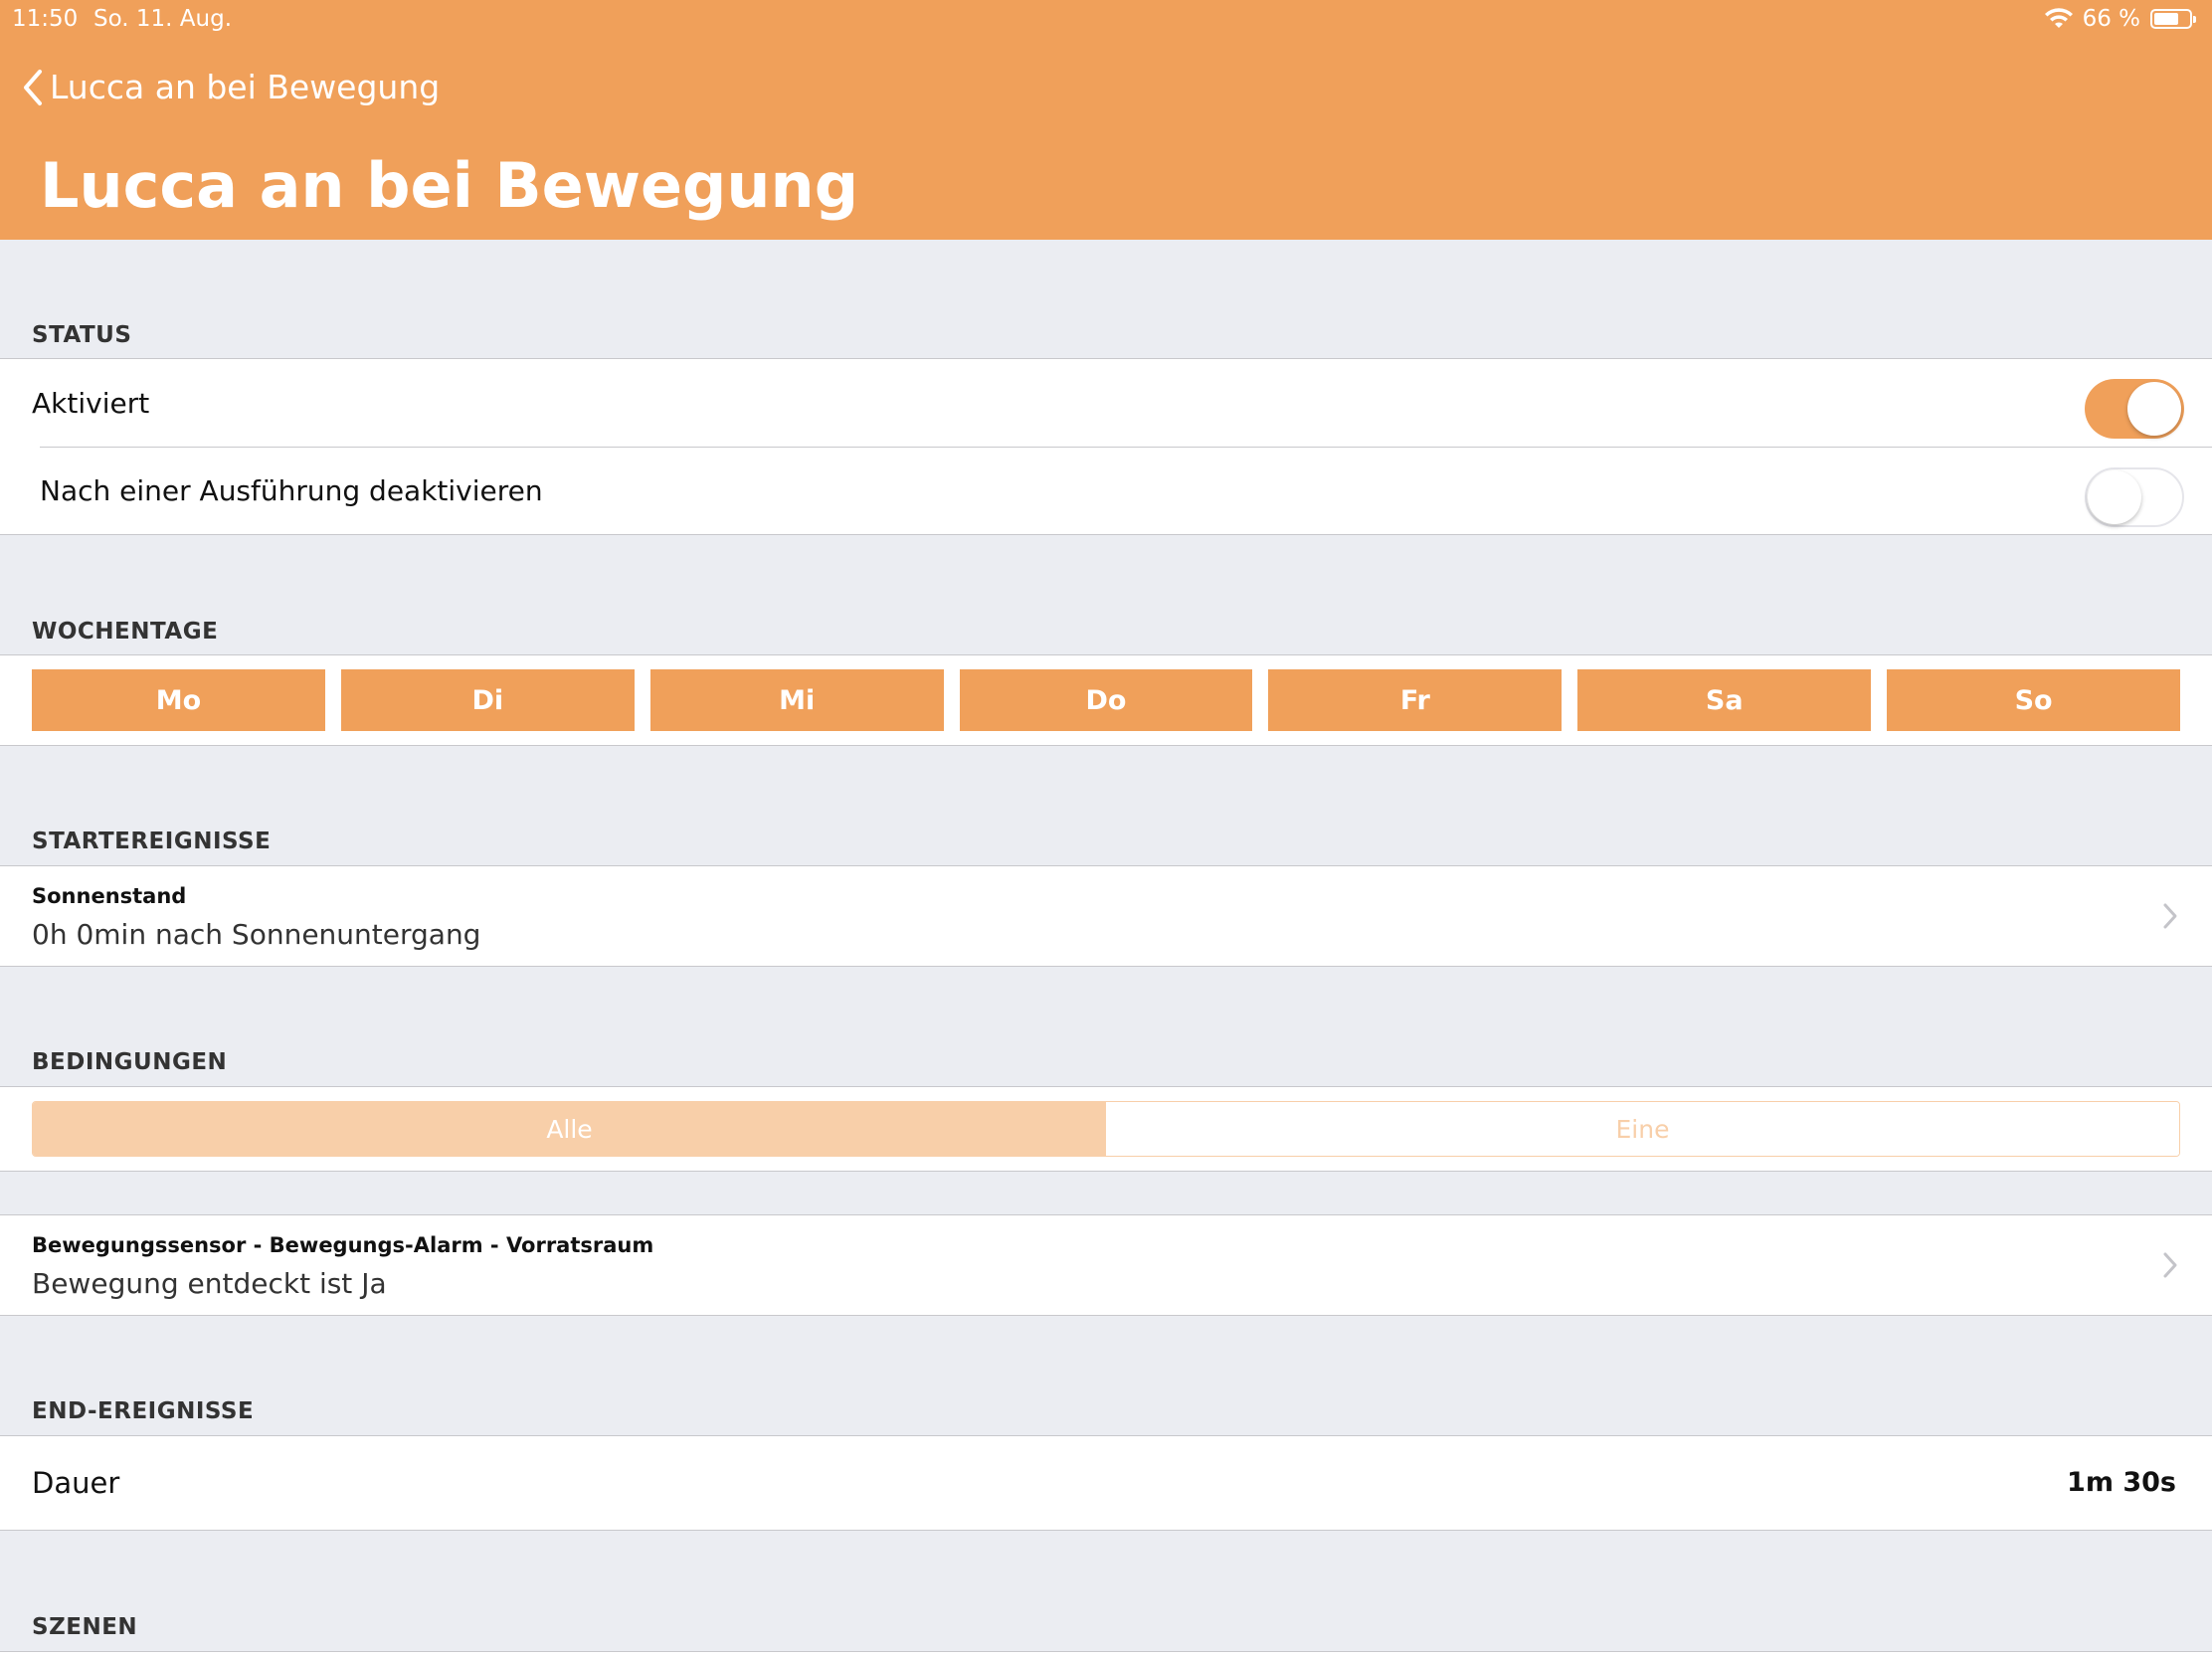  What do you see at coordinates (76, 1483) in the screenshot?
I see `duration-label: Dauer` at bounding box center [76, 1483].